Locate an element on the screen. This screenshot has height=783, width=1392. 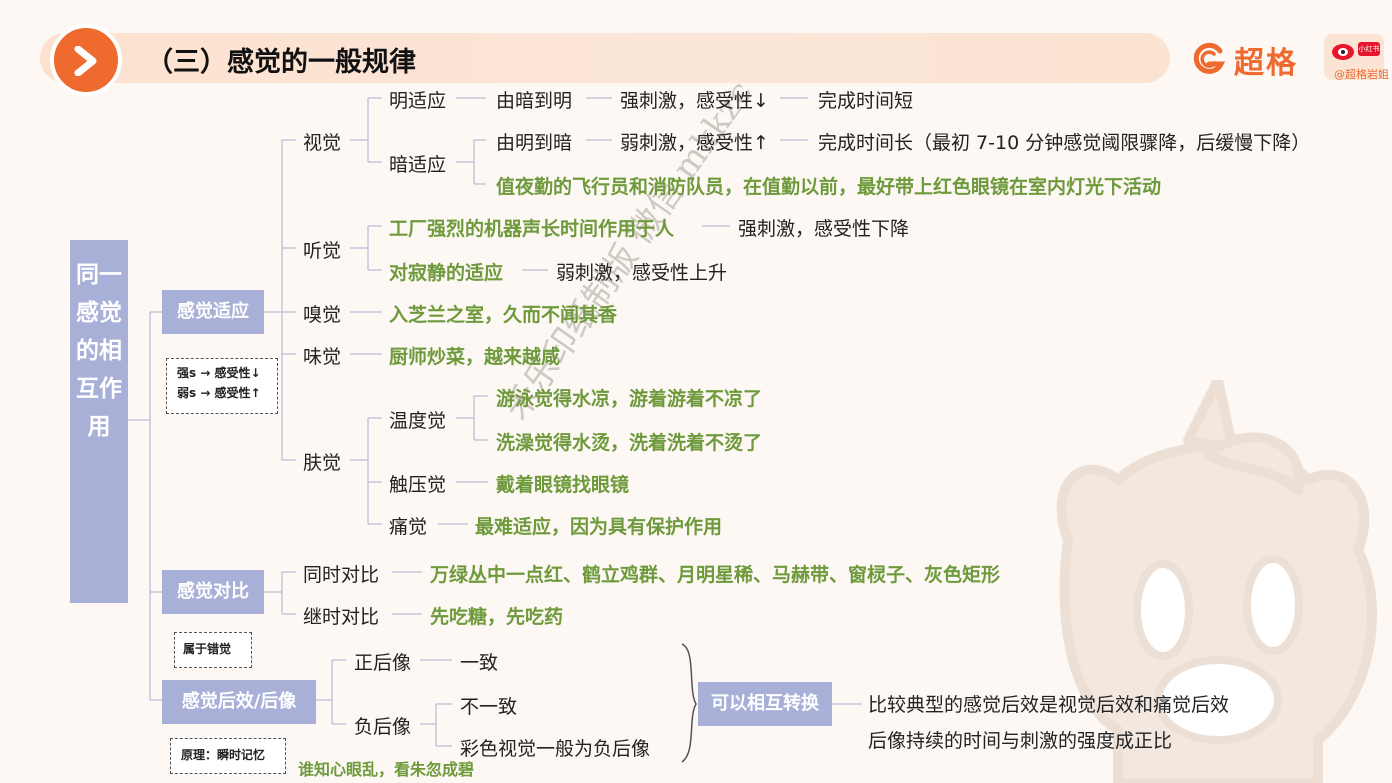
poem-text: 谁知心眼乱，看朱忽成碧 is located at coordinates (386, 769).